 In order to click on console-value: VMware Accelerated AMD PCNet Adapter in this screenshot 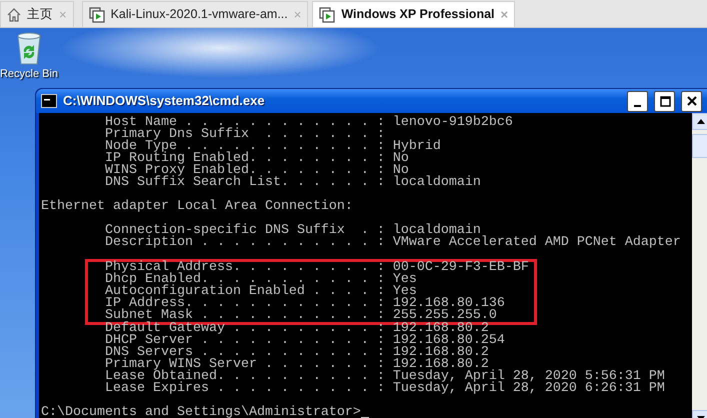, I will do `click(536, 243)`.